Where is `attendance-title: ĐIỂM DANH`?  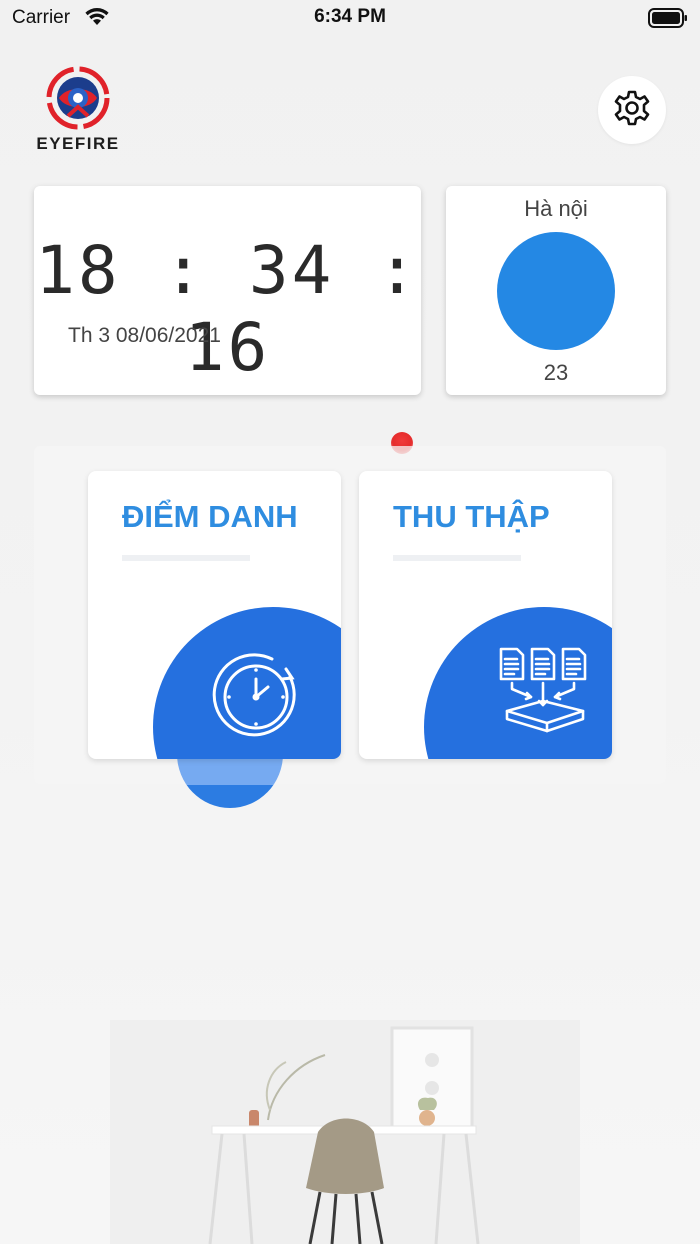
attendance-title: ĐIỂM DANH is located at coordinates (210, 516).